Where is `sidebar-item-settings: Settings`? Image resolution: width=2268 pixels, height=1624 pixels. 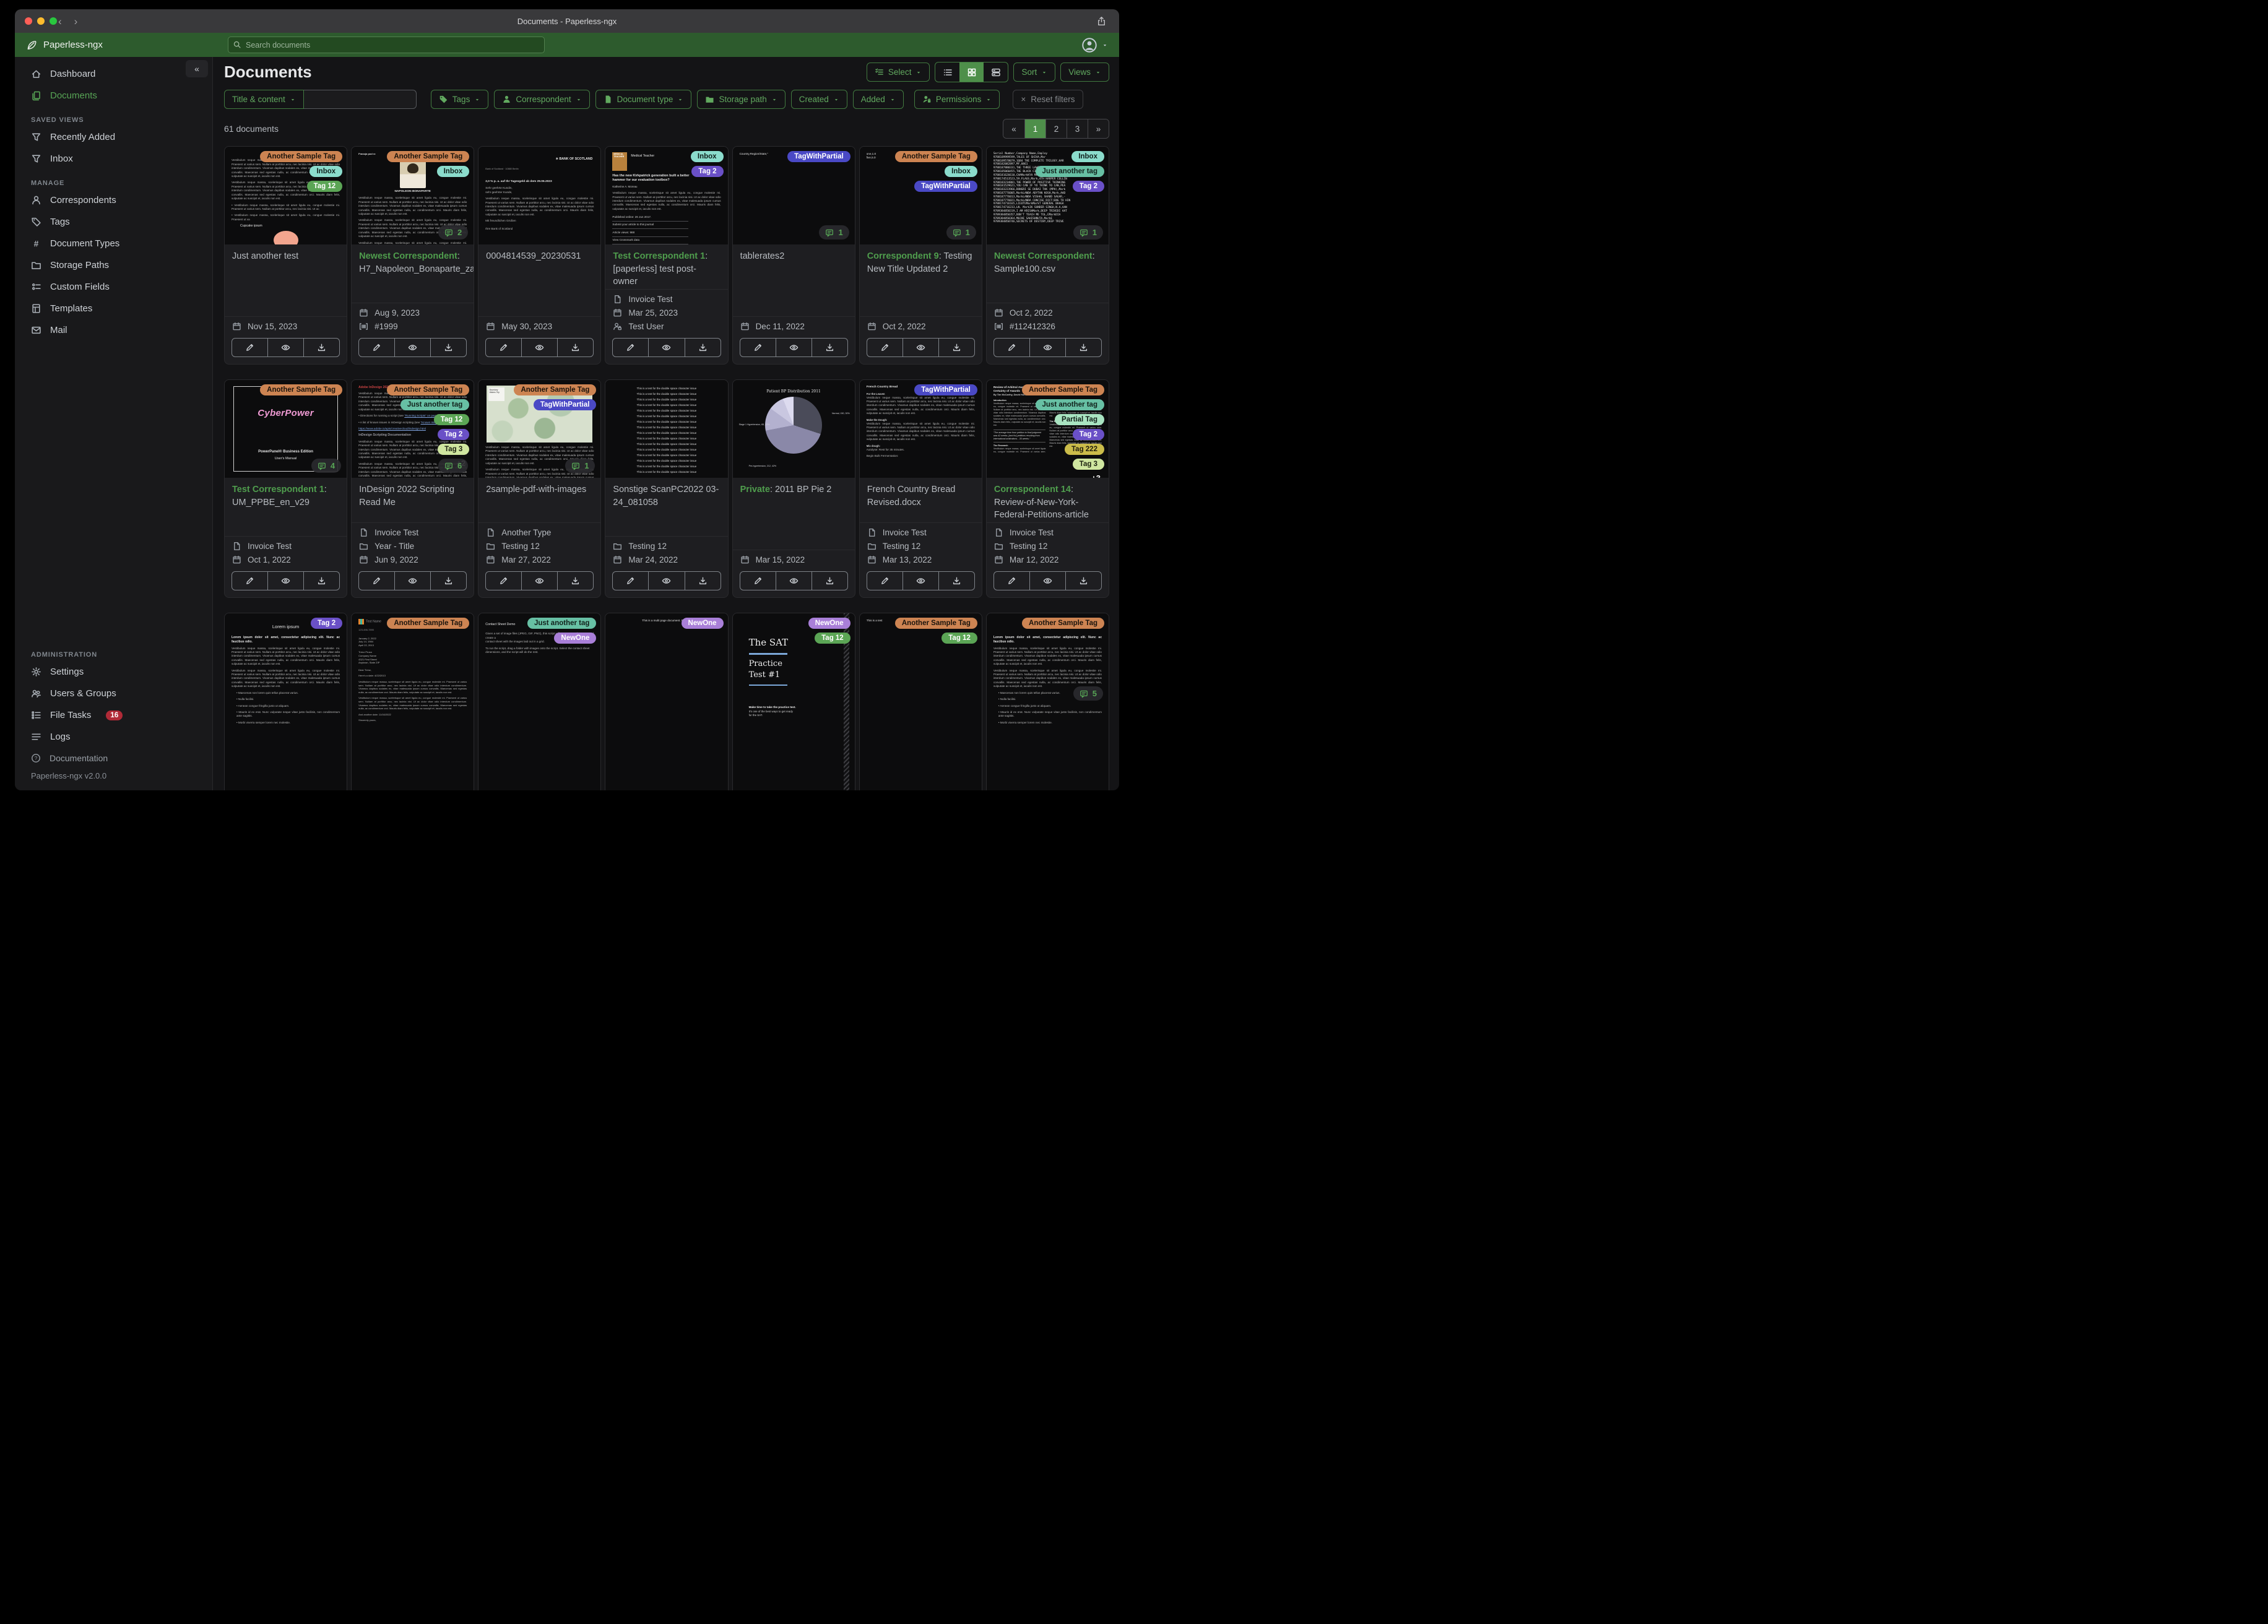
sidebar-item-settings: Settings is located at coordinates (113, 672).